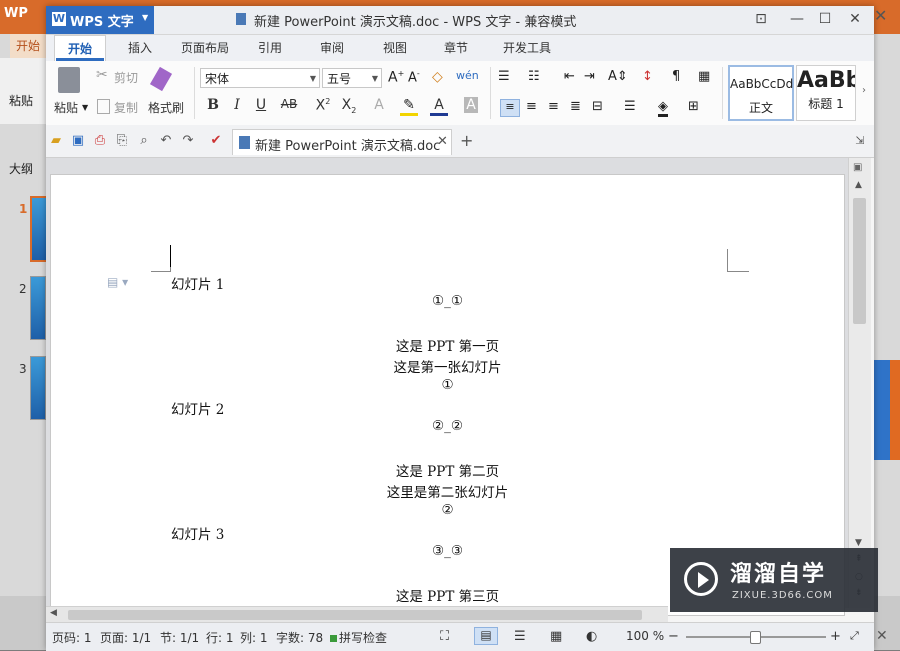  What do you see at coordinates (409, 106) in the screenshot?
I see `highlight-icon: ✎` at bounding box center [409, 106].